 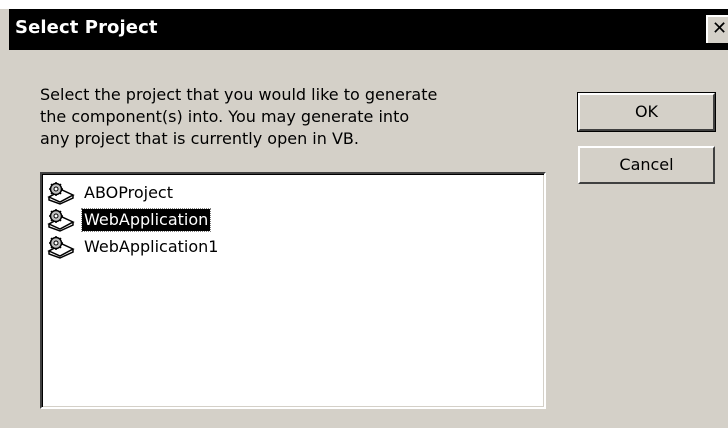 I want to click on close-button: ✕, so click(x=717, y=29).